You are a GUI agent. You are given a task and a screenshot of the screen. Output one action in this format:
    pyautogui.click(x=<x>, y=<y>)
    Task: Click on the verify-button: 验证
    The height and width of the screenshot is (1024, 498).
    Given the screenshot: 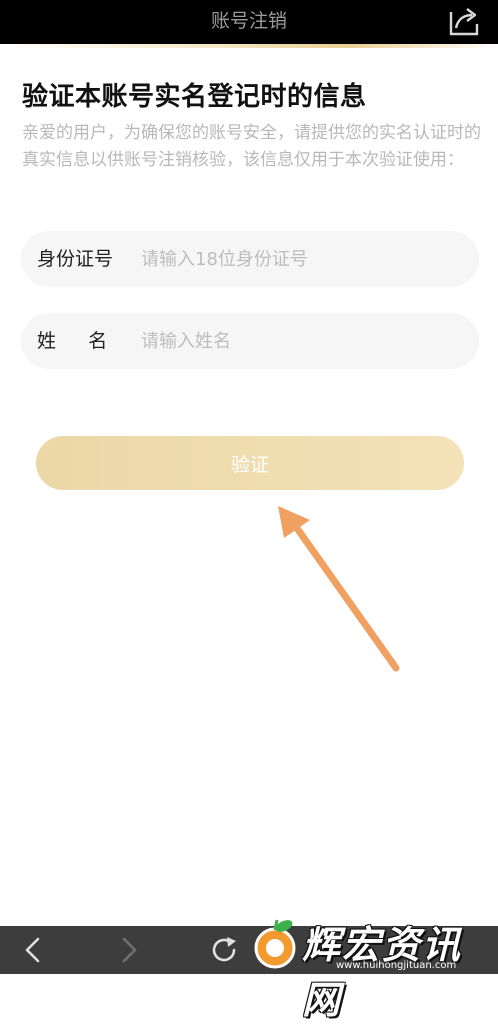 What is the action you would take?
    pyautogui.click(x=250, y=463)
    